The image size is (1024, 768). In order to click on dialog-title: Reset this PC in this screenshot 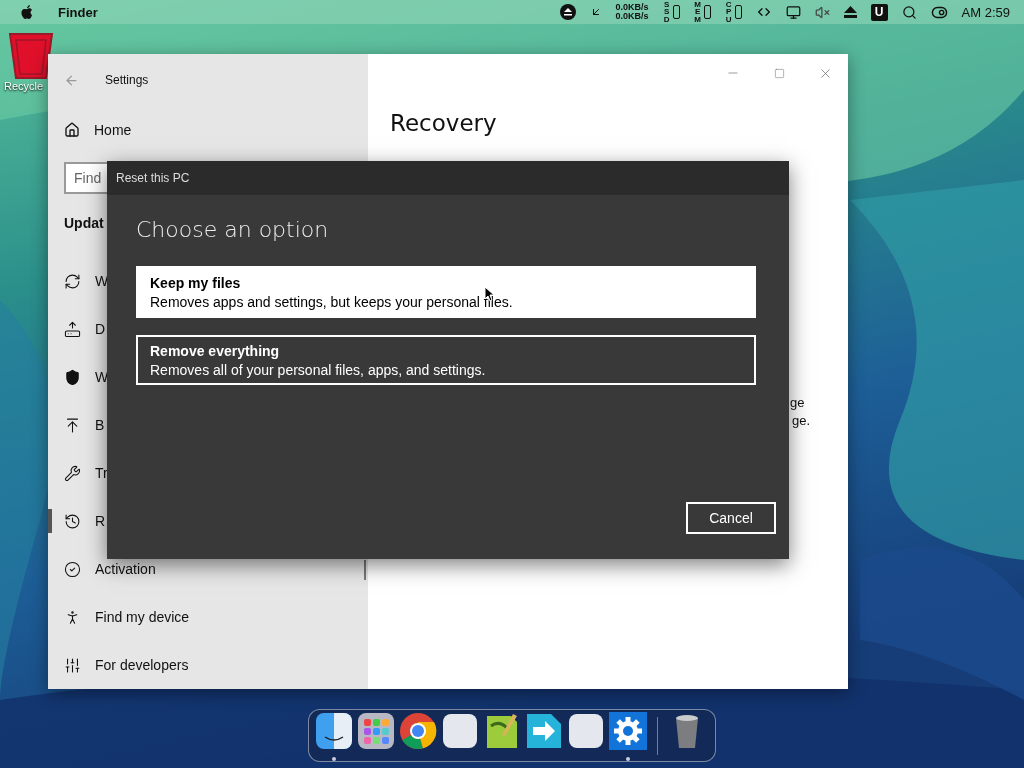, I will do `click(153, 178)`.